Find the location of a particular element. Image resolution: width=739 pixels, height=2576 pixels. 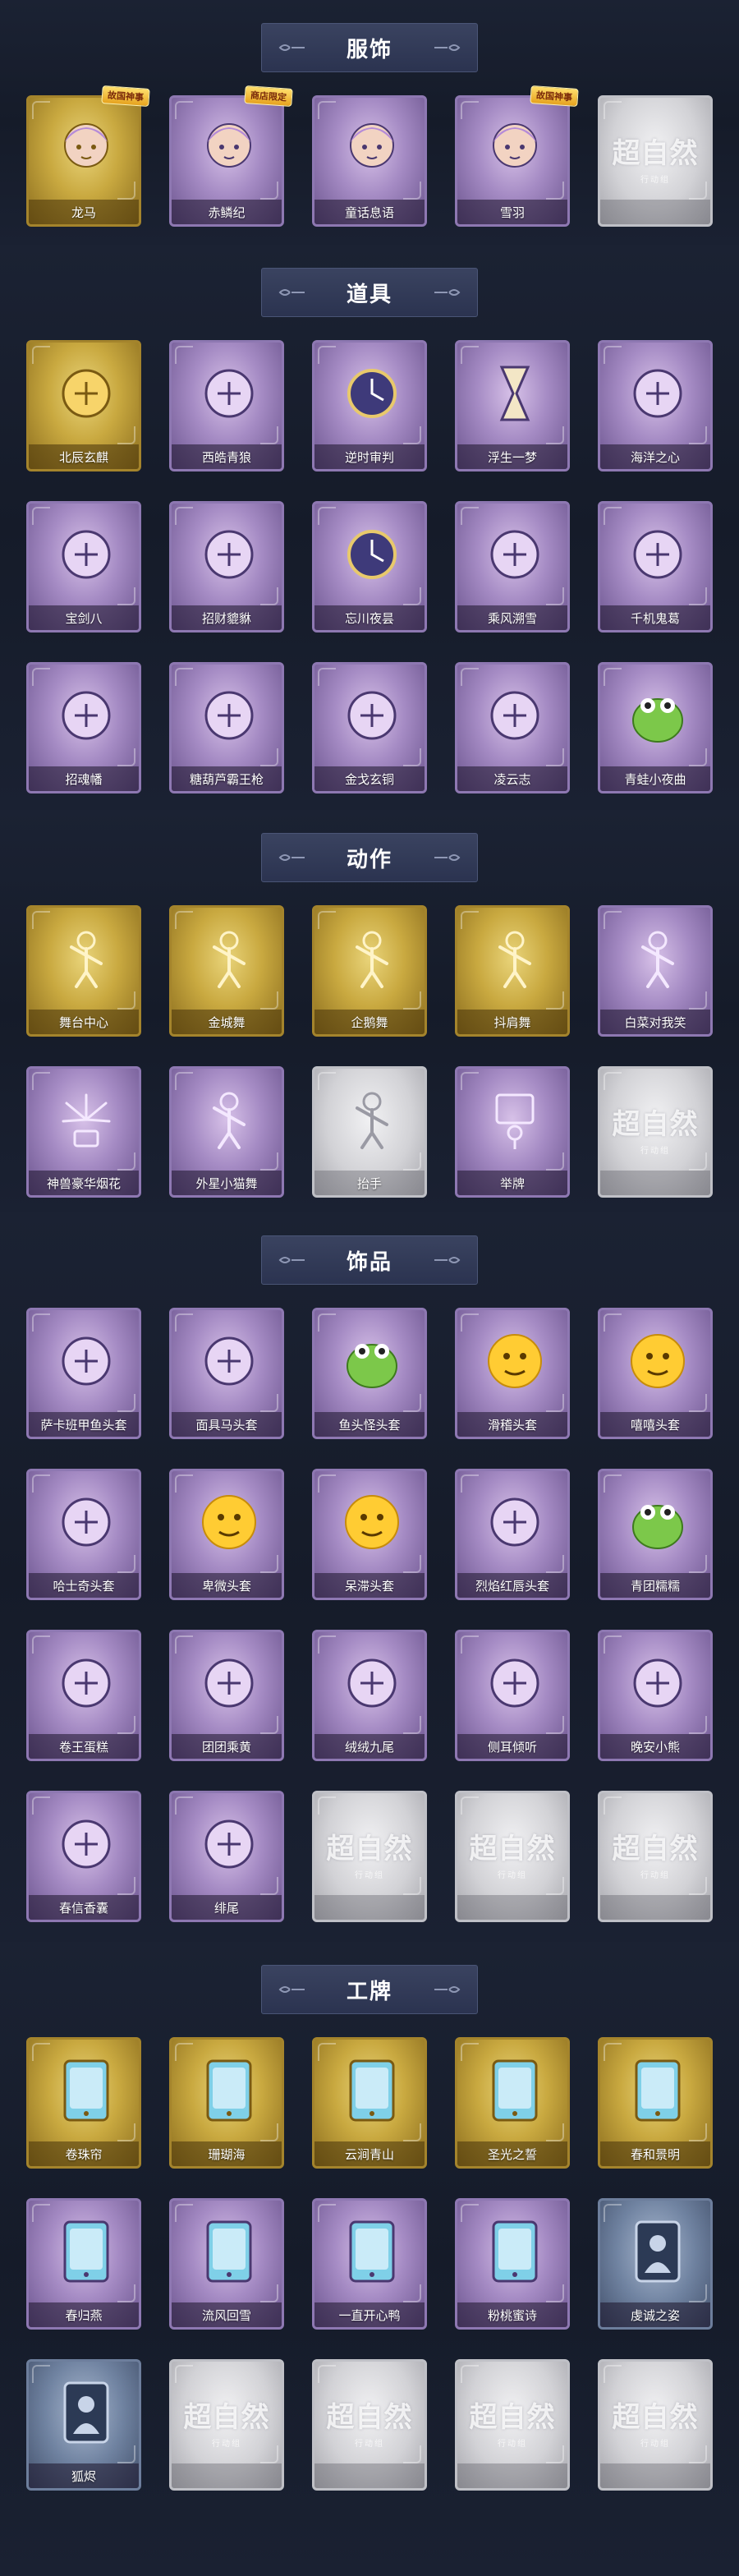

ornament-left-icon is located at coordinates (289, 858).